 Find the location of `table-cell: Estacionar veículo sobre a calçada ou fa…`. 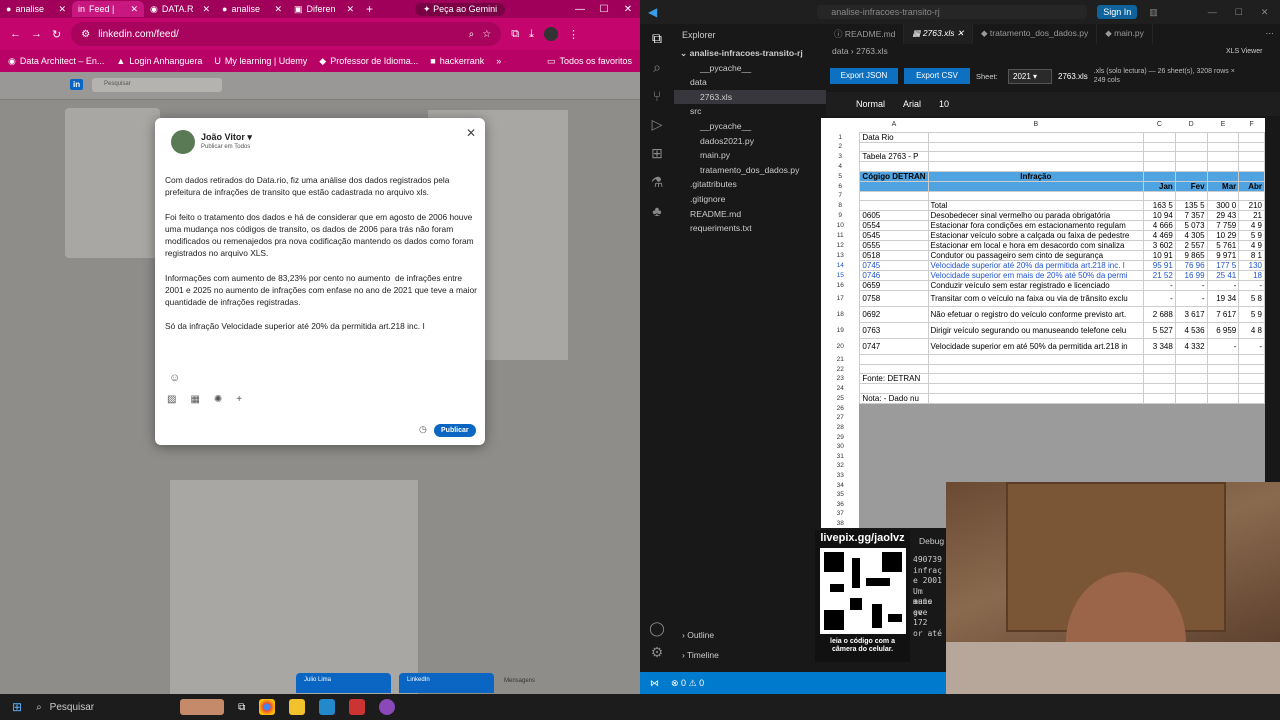

table-cell: Estacionar veículo sobre a calçada ou fa… is located at coordinates (1036, 236).